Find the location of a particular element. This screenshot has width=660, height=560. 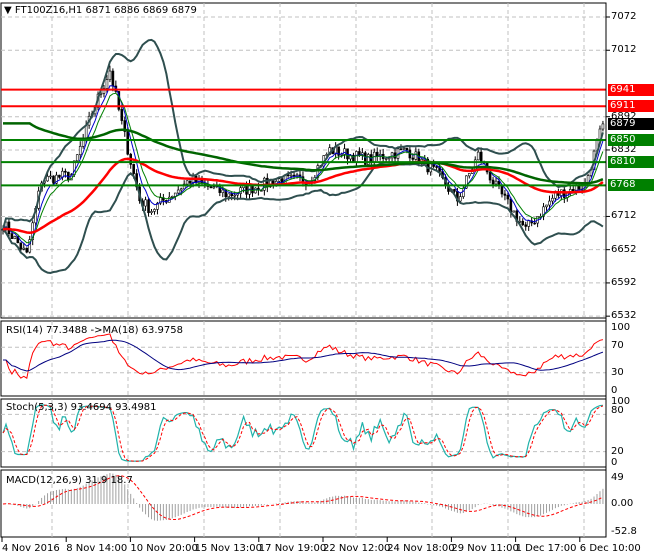

price-axis-label: 6712 is located at coordinates (624, 216).